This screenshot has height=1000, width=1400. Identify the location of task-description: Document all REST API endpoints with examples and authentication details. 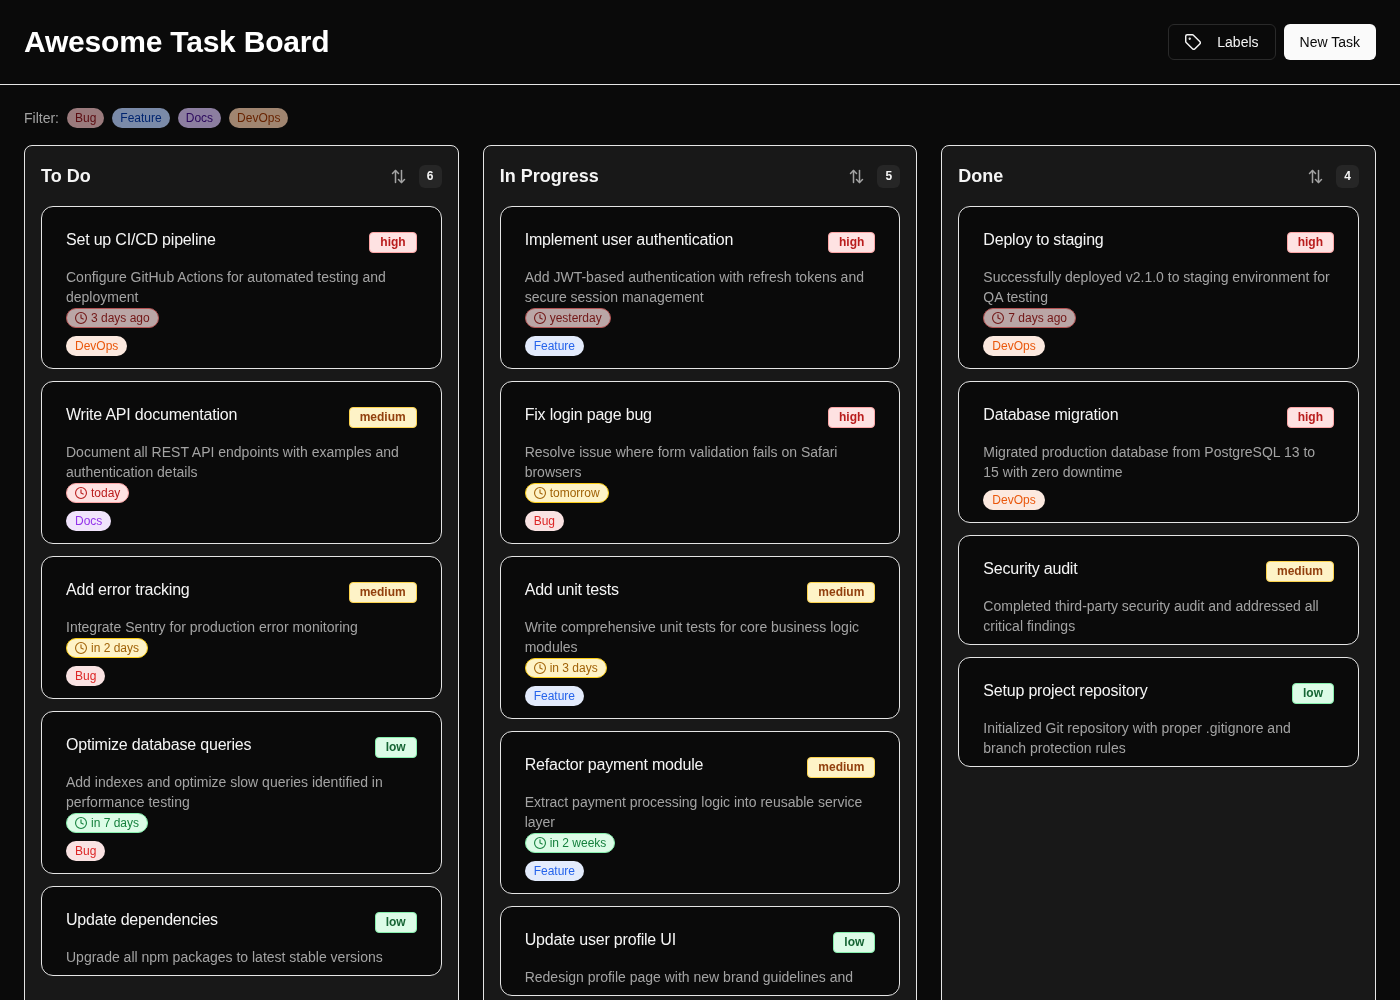
(233, 462).